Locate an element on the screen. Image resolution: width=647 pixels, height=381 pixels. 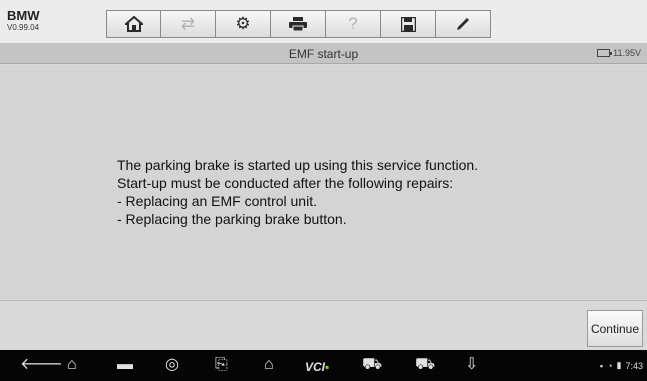
clock: 7:43 is located at coordinates (634, 365).